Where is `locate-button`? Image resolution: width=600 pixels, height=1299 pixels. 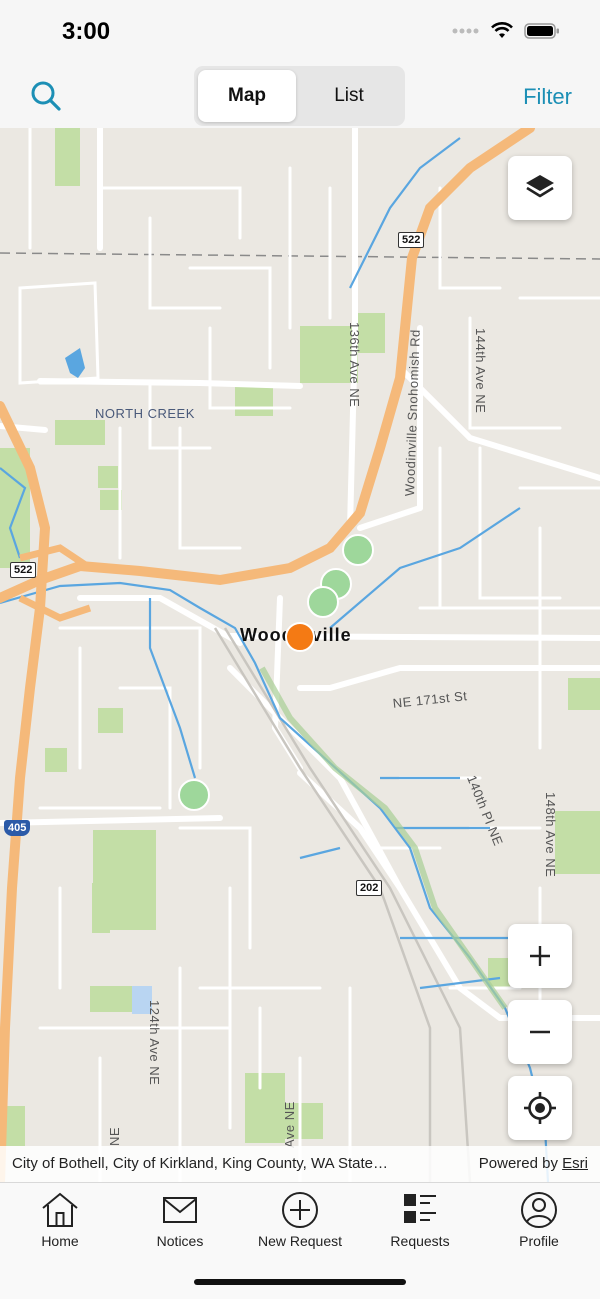 locate-button is located at coordinates (540, 1108).